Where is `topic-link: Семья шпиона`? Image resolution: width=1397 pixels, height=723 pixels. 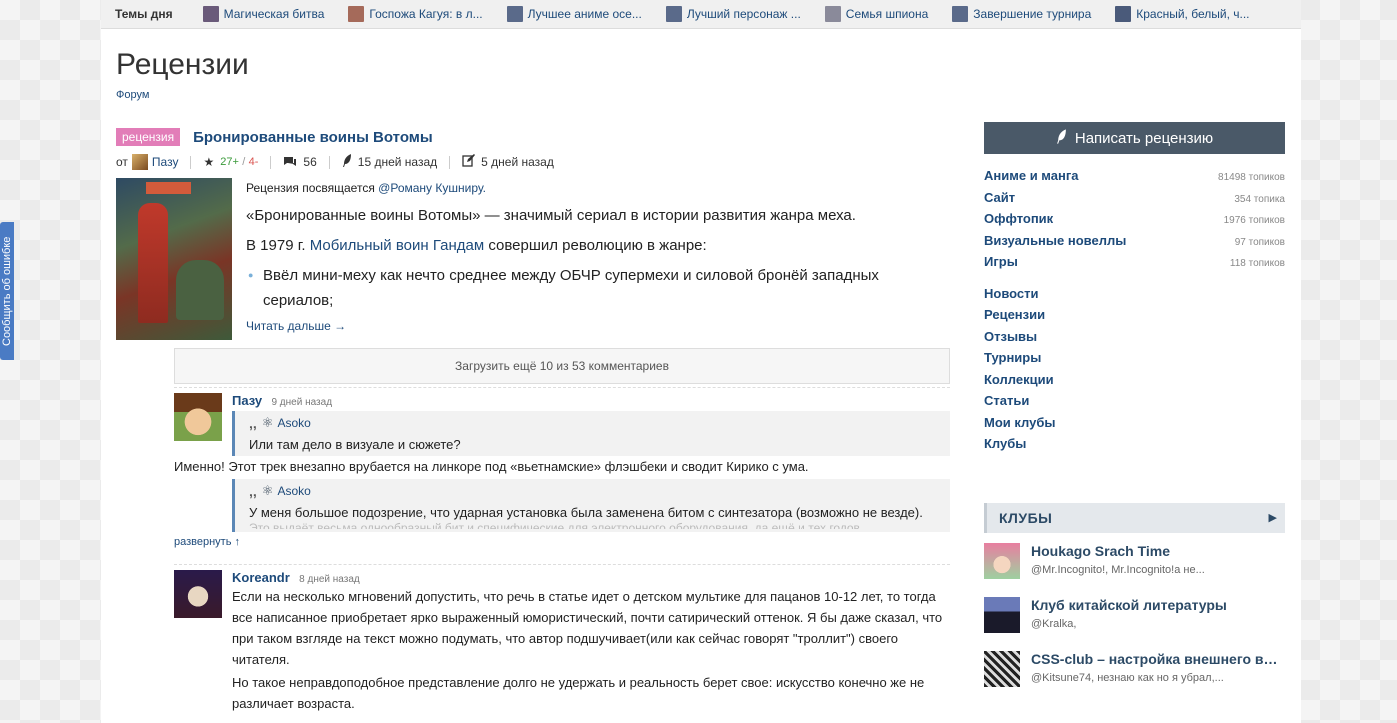 topic-link: Семья шпиона is located at coordinates (876, 14).